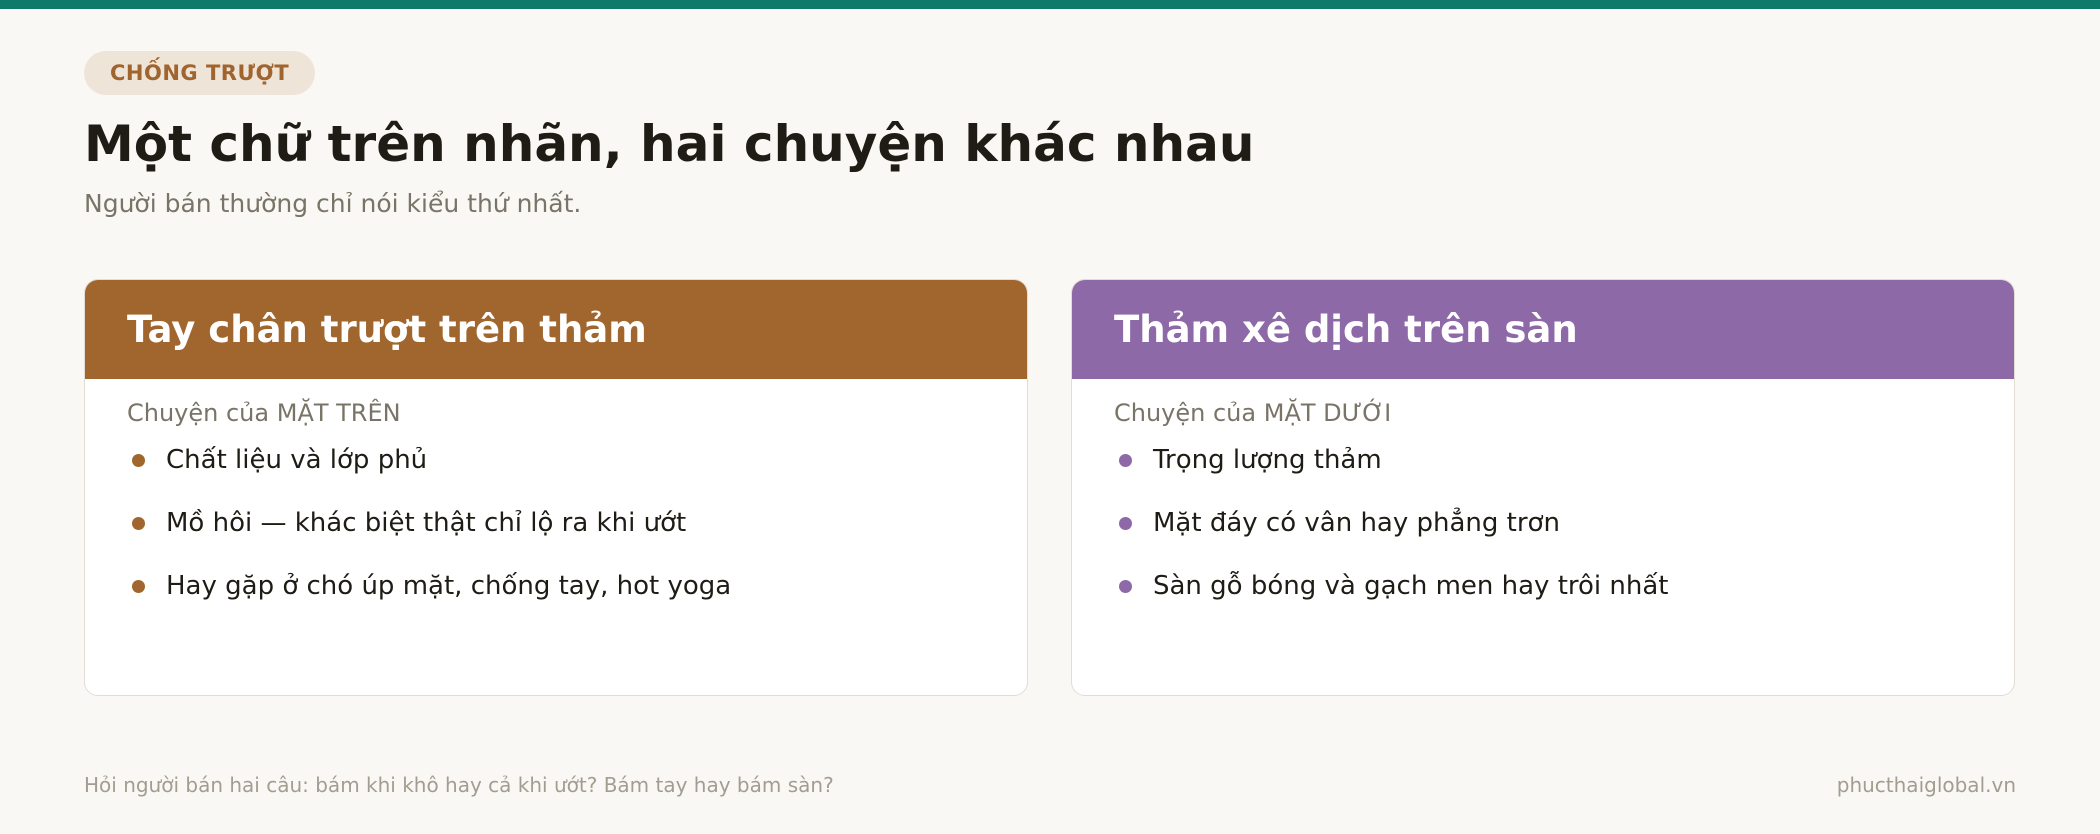 The height and width of the screenshot is (834, 2100). What do you see at coordinates (1926, 785) in the screenshot?
I see `footer-site-link: phucthaiglobal.vn` at bounding box center [1926, 785].